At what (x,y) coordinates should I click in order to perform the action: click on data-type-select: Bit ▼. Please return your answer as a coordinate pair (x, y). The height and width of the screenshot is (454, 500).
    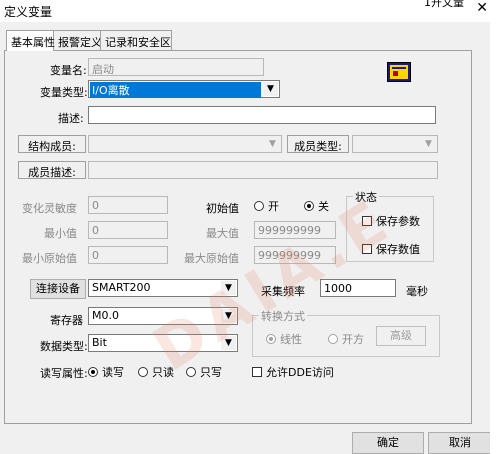
    Looking at the image, I should click on (163, 343).